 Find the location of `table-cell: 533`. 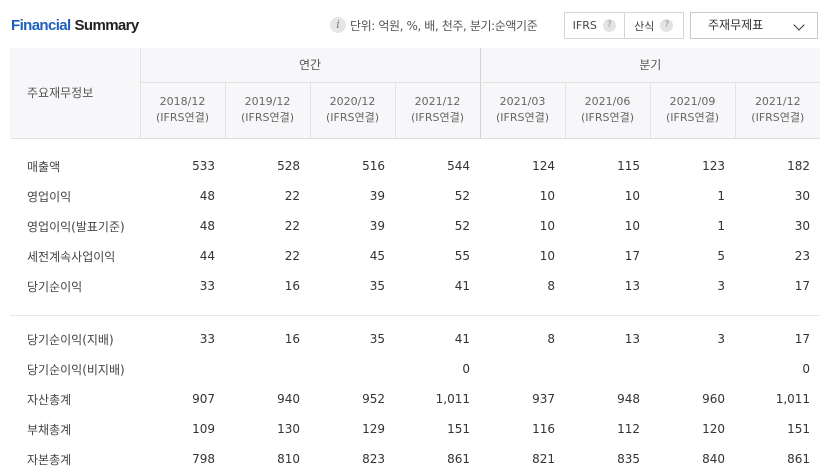

table-cell: 533 is located at coordinates (203, 166).